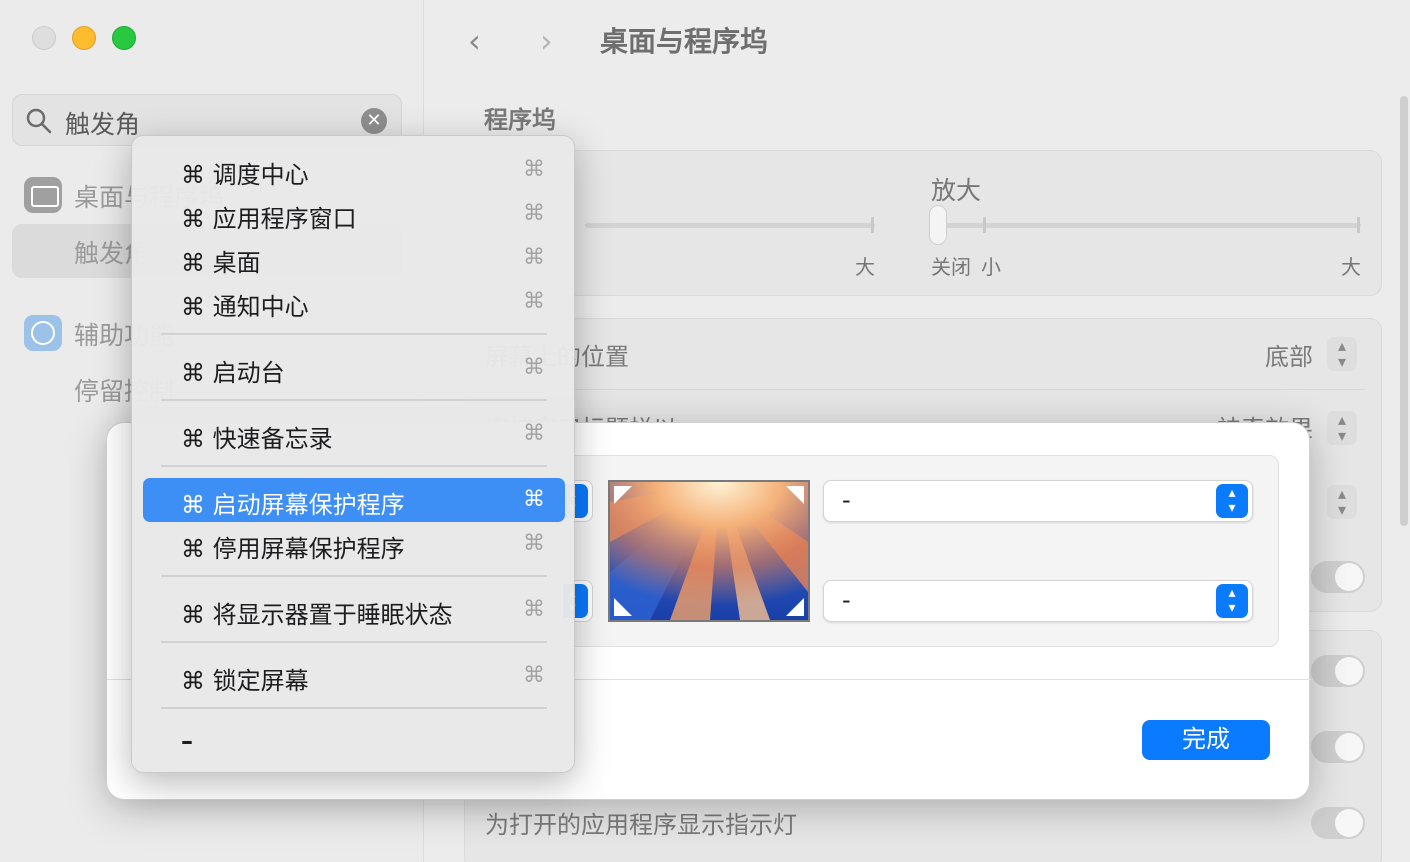  What do you see at coordinates (1351, 267) in the screenshot?
I see `zoom-max-label: 大` at bounding box center [1351, 267].